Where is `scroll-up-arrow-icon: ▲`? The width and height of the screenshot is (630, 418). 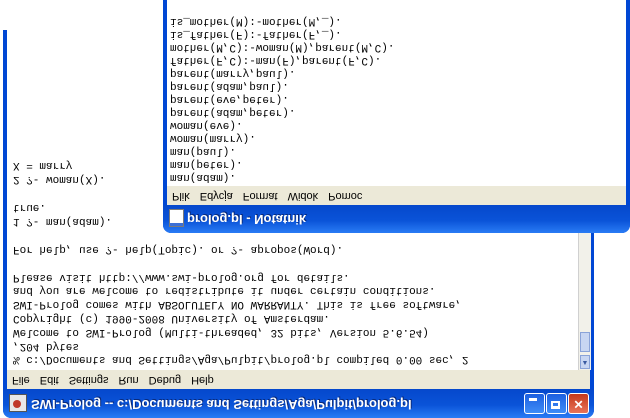
scroll-up-arrow-icon: ▲ is located at coordinates (585, 362).